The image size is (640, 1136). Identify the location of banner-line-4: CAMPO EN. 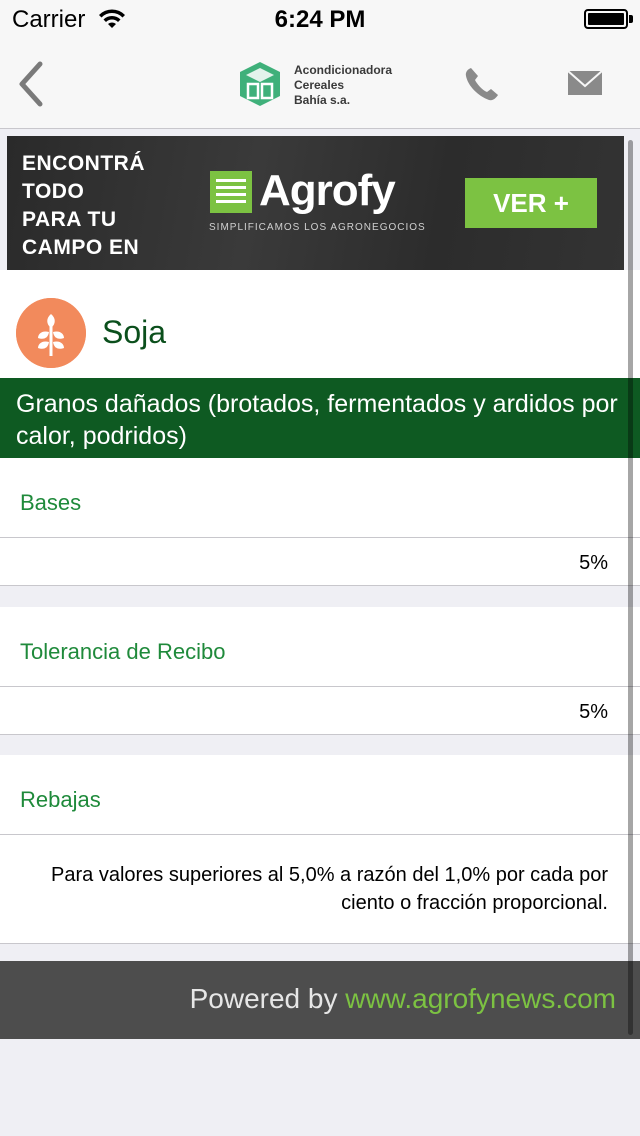
(81, 247).